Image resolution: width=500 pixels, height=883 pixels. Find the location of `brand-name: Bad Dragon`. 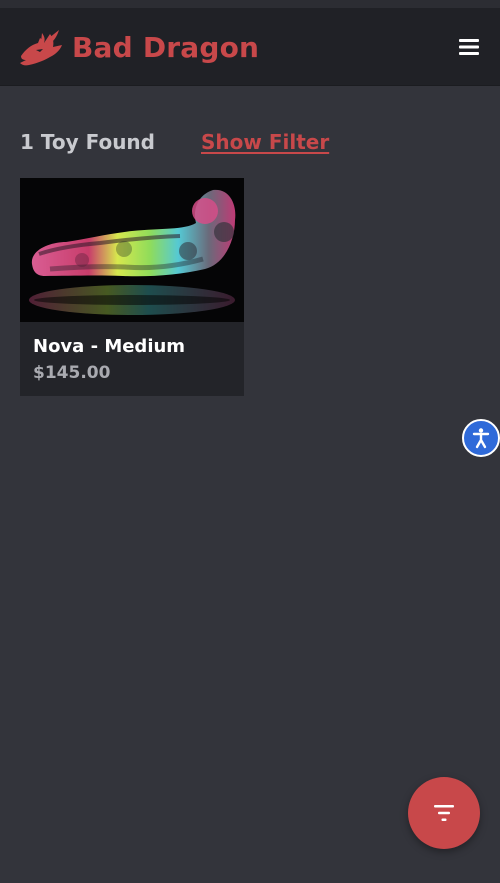

brand-name: Bad Dragon is located at coordinates (166, 47).